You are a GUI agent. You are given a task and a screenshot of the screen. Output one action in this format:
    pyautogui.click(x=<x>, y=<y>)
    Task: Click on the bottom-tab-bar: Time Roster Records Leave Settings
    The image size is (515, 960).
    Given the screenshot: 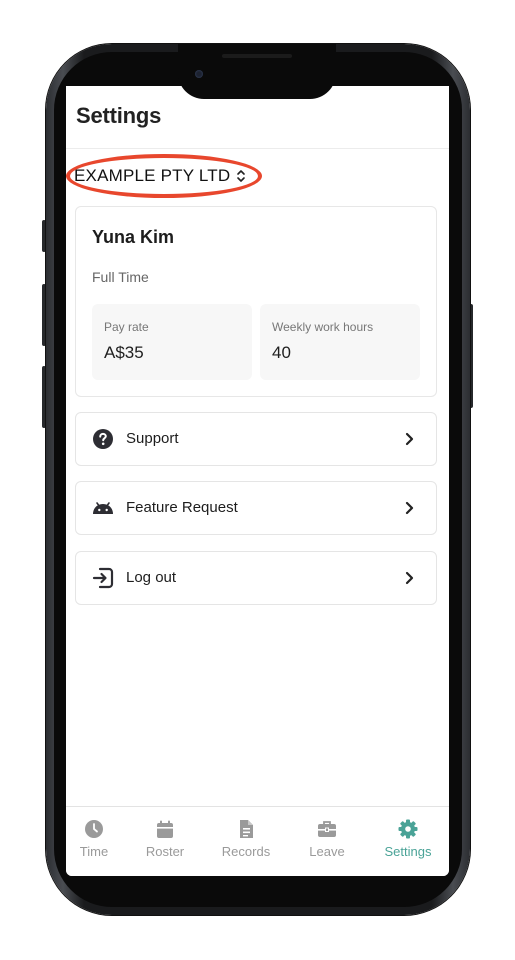 What is the action you would take?
    pyautogui.click(x=257, y=841)
    